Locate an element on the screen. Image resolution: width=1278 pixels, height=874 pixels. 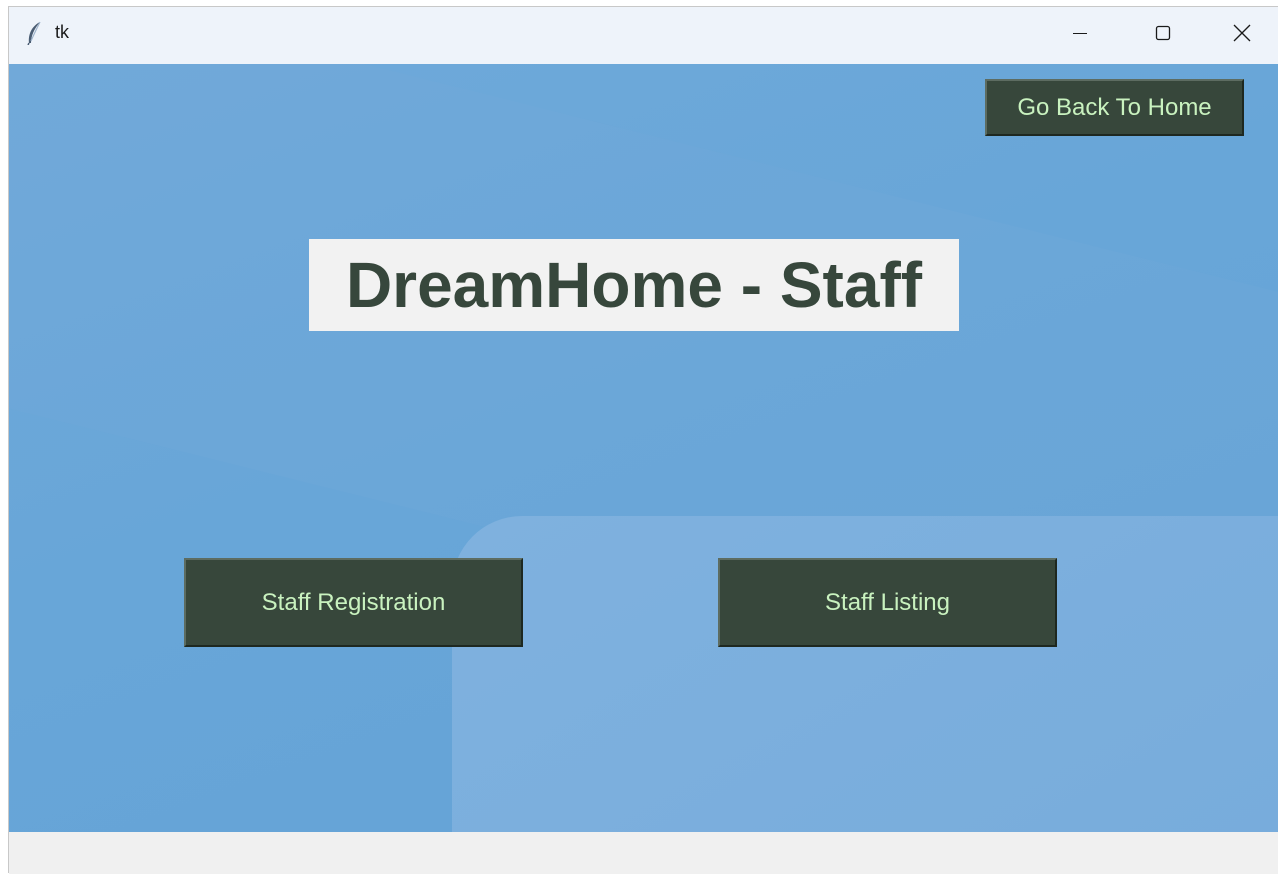
window-title: tk is located at coordinates (62, 32).